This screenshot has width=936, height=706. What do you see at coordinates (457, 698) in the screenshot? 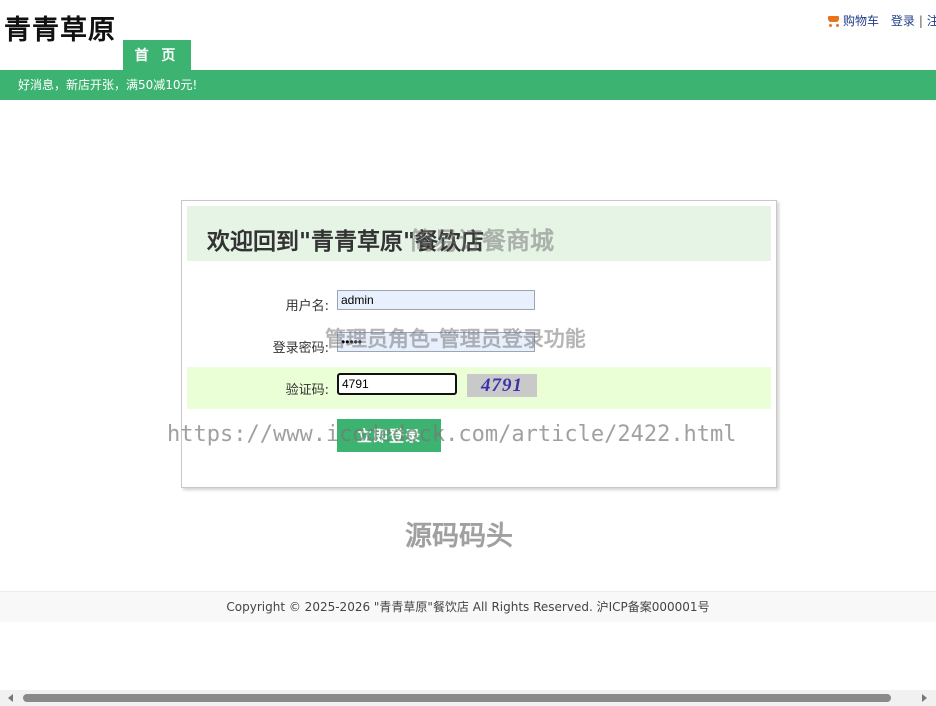
I see `scrollbar-thumb` at bounding box center [457, 698].